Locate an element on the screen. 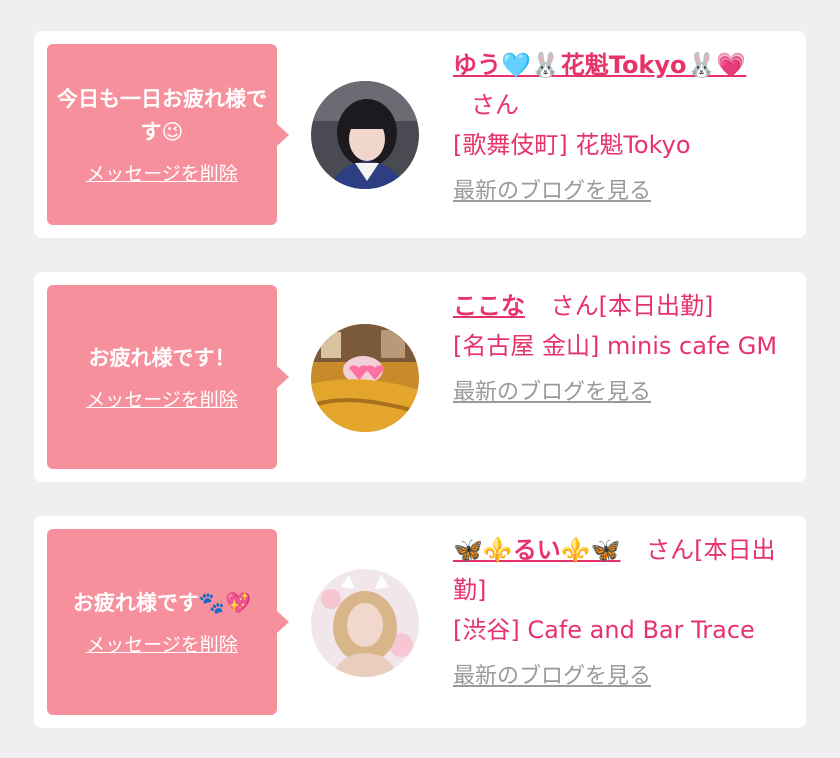 Image resolution: width=840 pixels, height=758 pixels. shop-name: [渋谷] Cafe and Bar Trace is located at coordinates (604, 630).